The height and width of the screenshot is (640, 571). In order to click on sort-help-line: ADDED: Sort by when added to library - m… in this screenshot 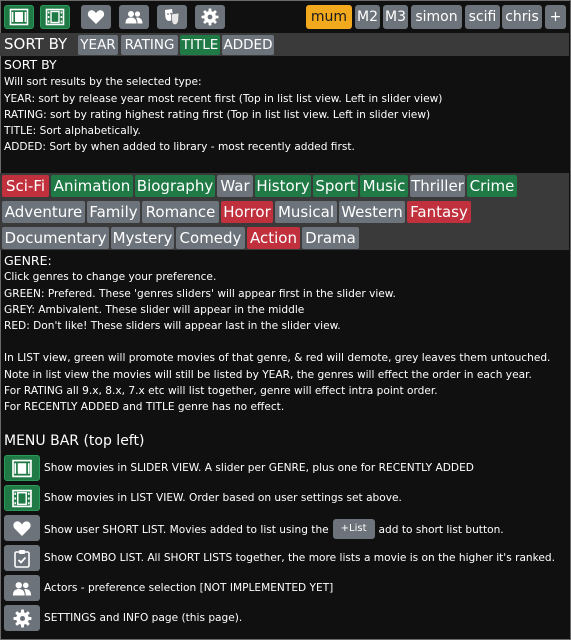, I will do `click(179, 147)`.